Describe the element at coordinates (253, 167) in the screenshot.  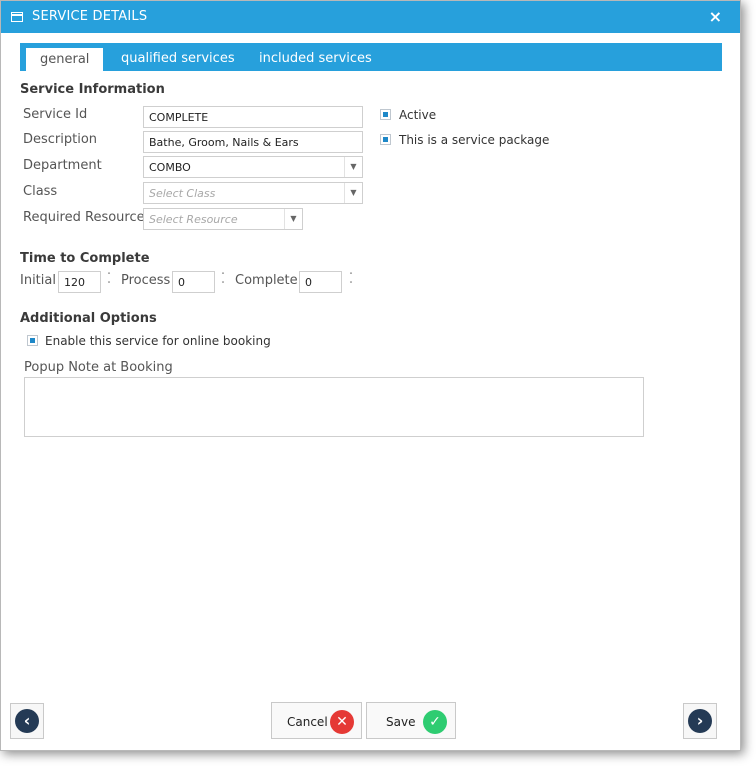
I see `department-select: COMBO ▼` at that location.